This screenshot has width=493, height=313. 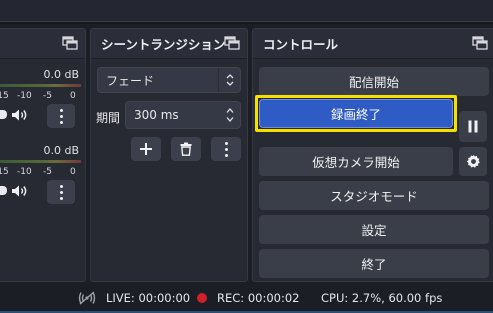 What do you see at coordinates (374, 229) in the screenshot?
I see `settings-button: 設定` at bounding box center [374, 229].